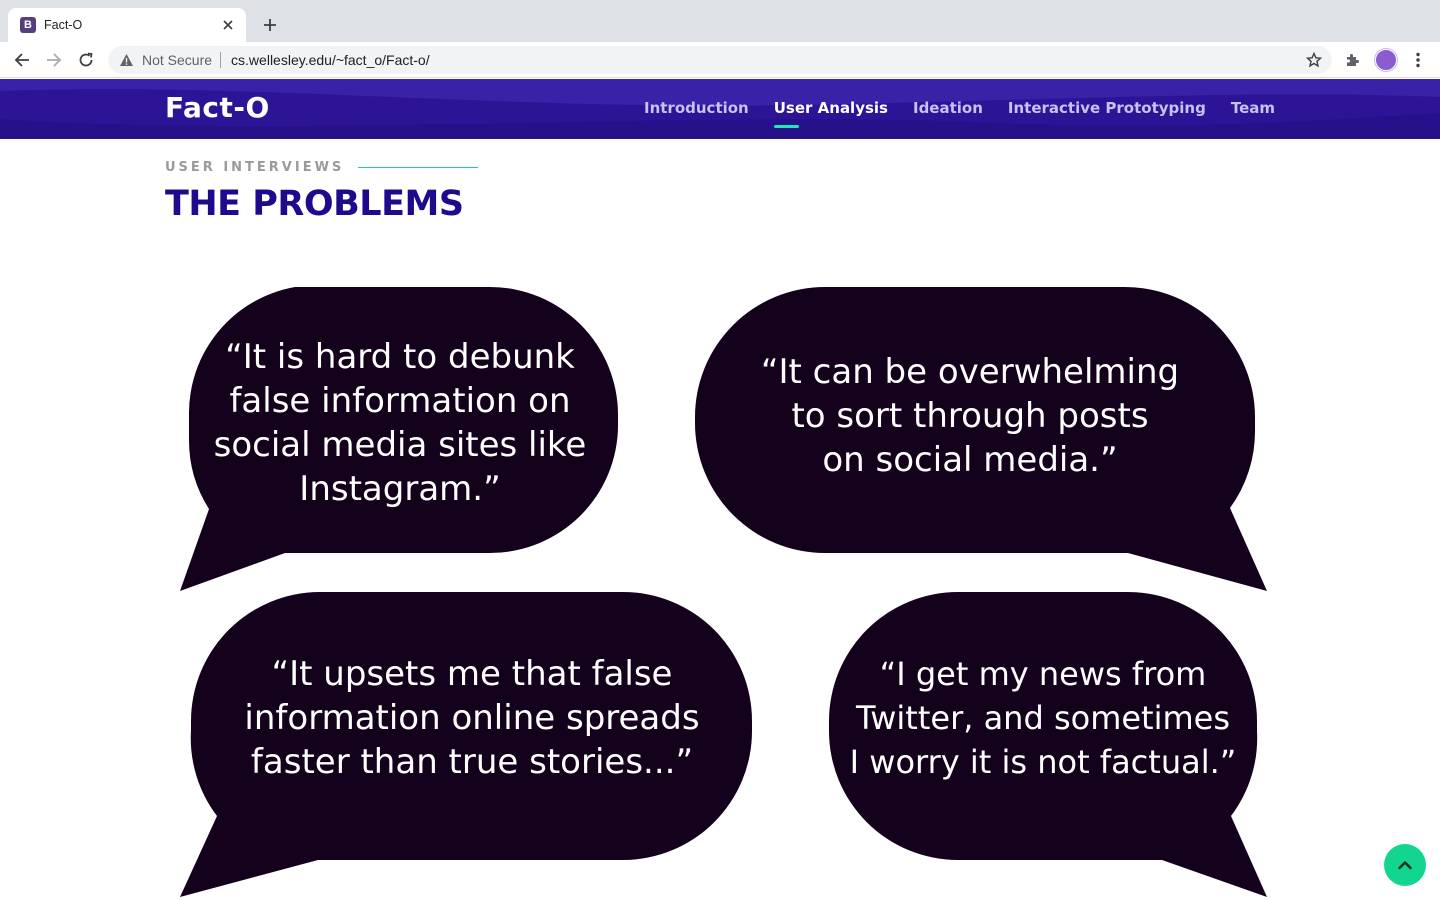 The width and height of the screenshot is (1440, 900). What do you see at coordinates (1043, 762) in the screenshot?
I see `quote-line: I worry it is not factual.”` at bounding box center [1043, 762].